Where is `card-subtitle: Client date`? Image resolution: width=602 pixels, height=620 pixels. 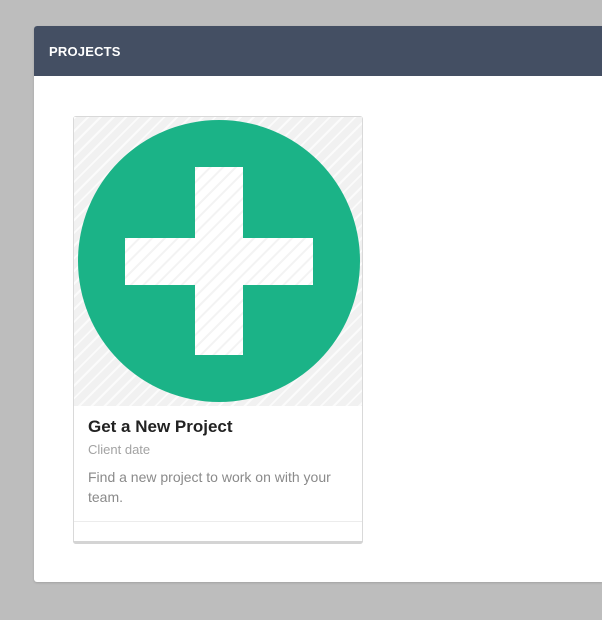
card-subtitle: Client date is located at coordinates (119, 449).